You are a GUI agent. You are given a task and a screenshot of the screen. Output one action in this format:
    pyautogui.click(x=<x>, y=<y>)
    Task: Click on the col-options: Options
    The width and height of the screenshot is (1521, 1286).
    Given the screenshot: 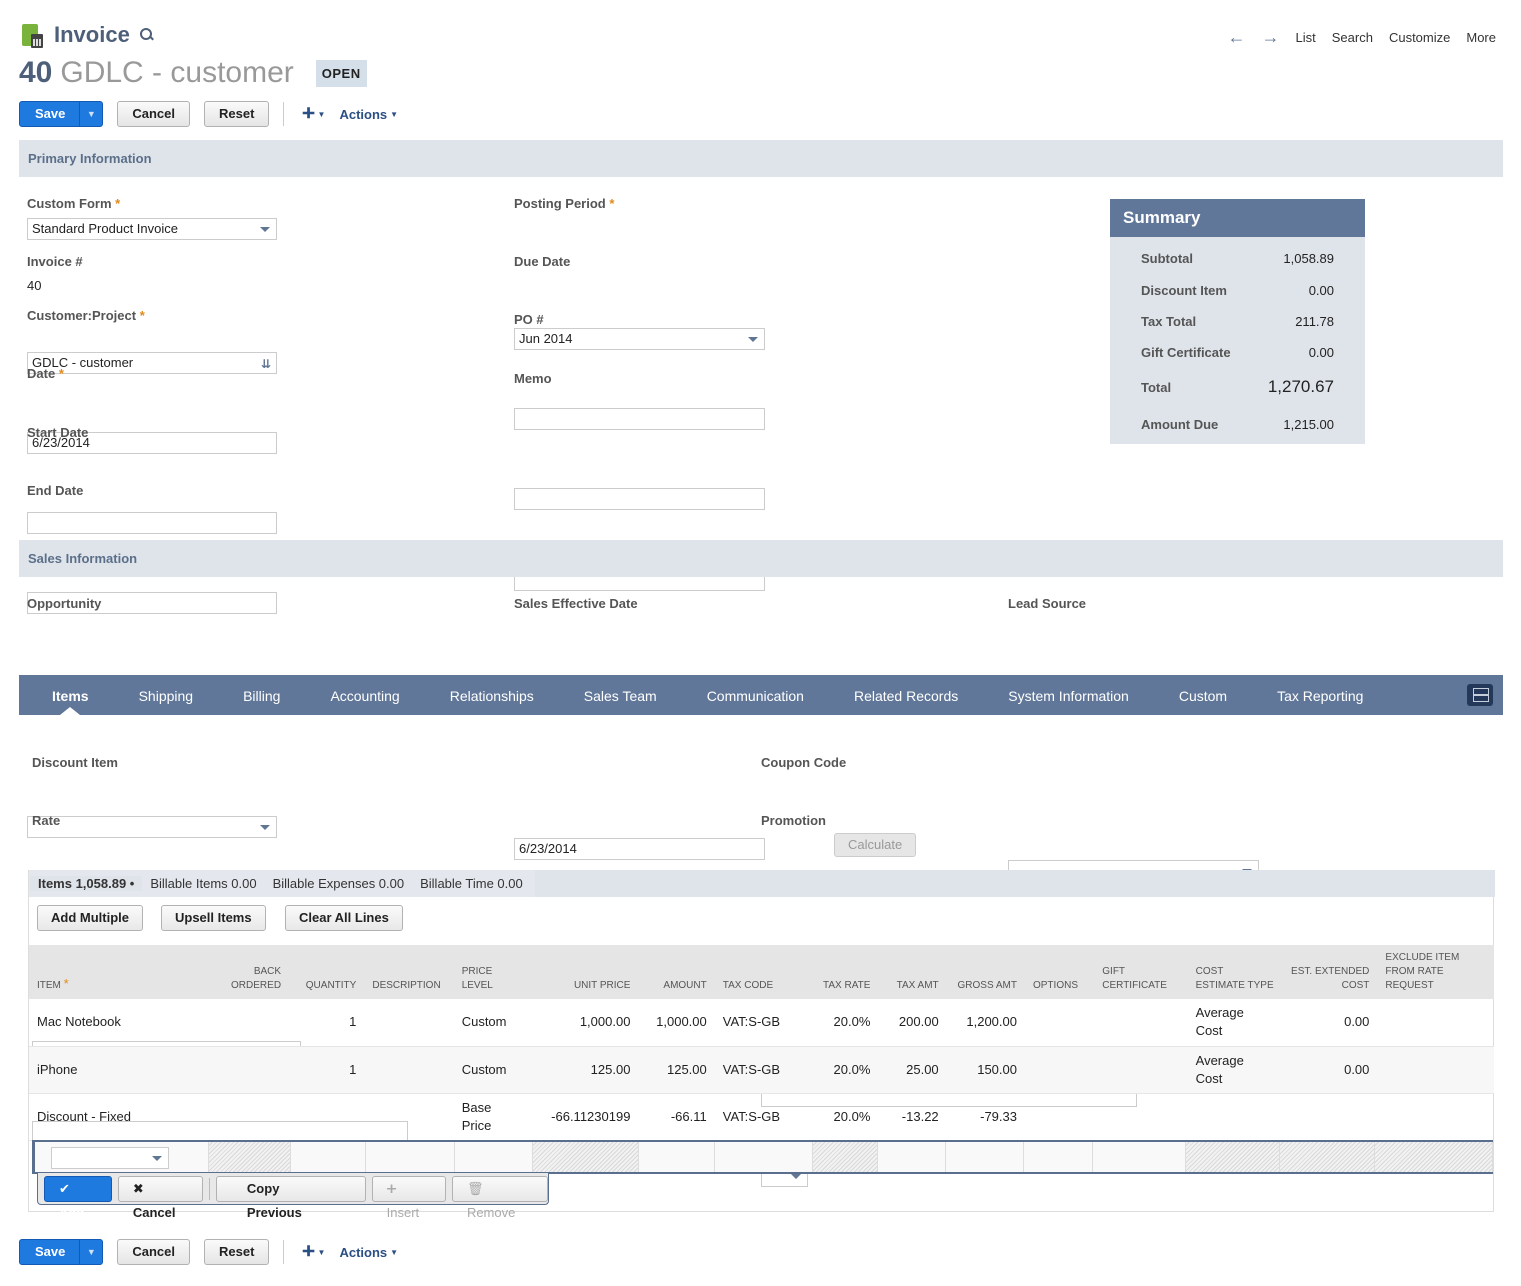 What is the action you would take?
    pyautogui.click(x=1059, y=972)
    